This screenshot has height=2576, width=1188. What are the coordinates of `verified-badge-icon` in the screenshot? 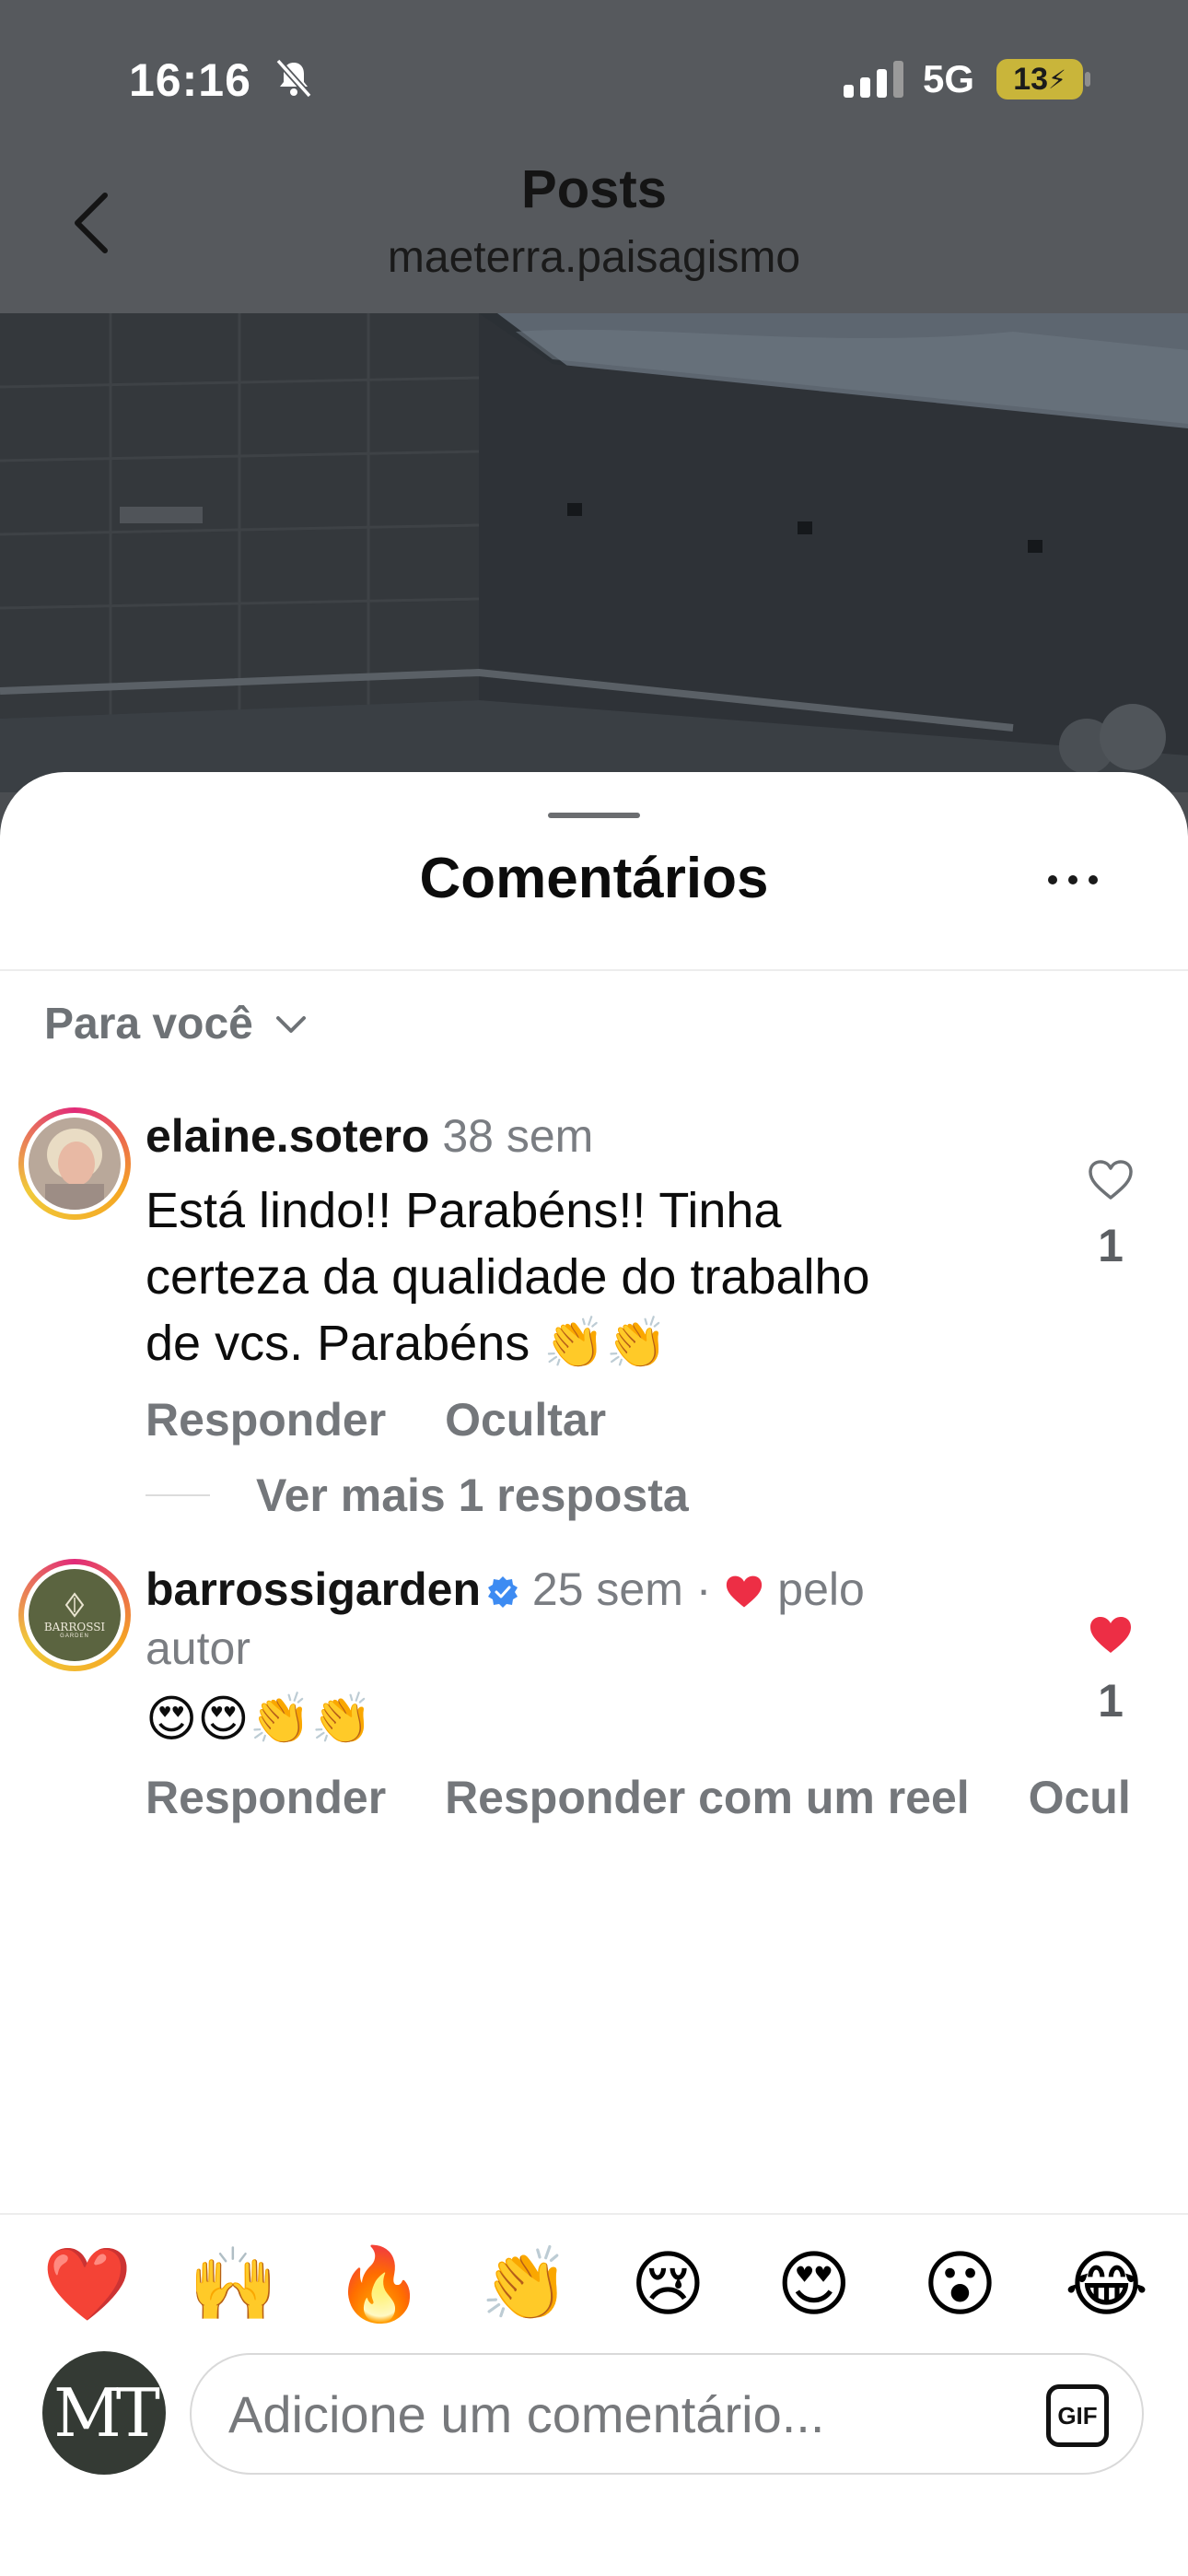 It's located at (503, 1592).